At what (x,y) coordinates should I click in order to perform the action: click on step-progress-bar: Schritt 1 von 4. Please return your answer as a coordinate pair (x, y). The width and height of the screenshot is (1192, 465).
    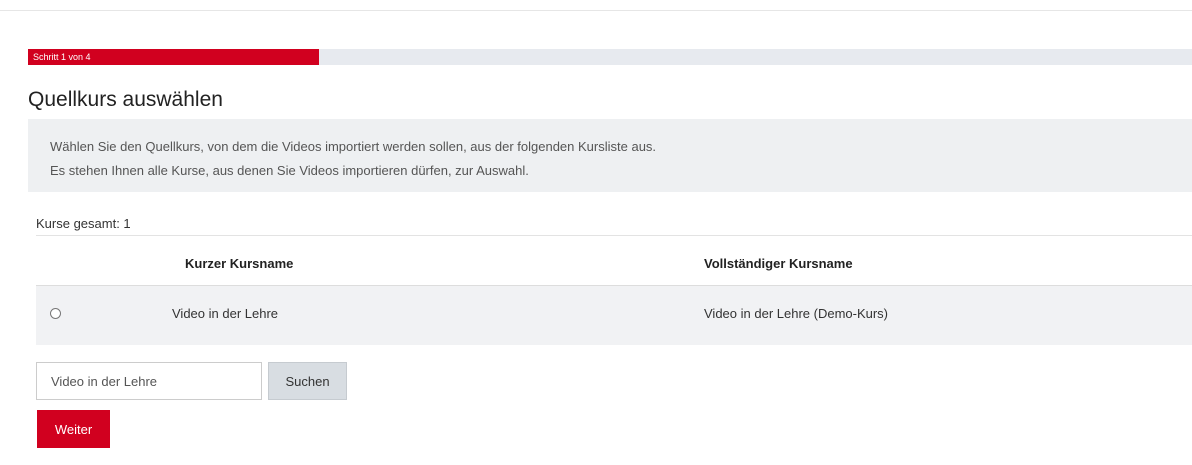
    Looking at the image, I should click on (610, 57).